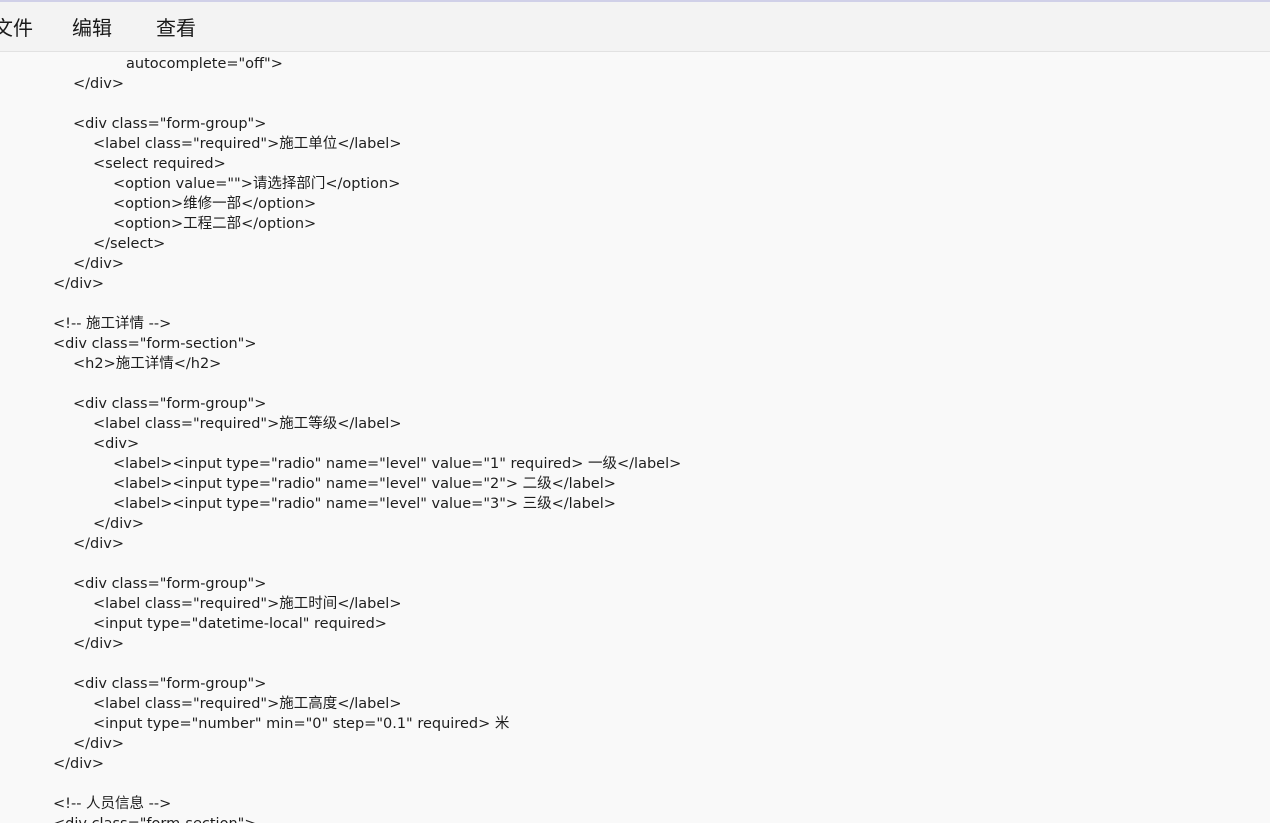 Image resolution: width=1270 pixels, height=823 pixels. What do you see at coordinates (247, 704) in the screenshot?
I see `code-line: <label class="required">施工高度</label>` at bounding box center [247, 704].